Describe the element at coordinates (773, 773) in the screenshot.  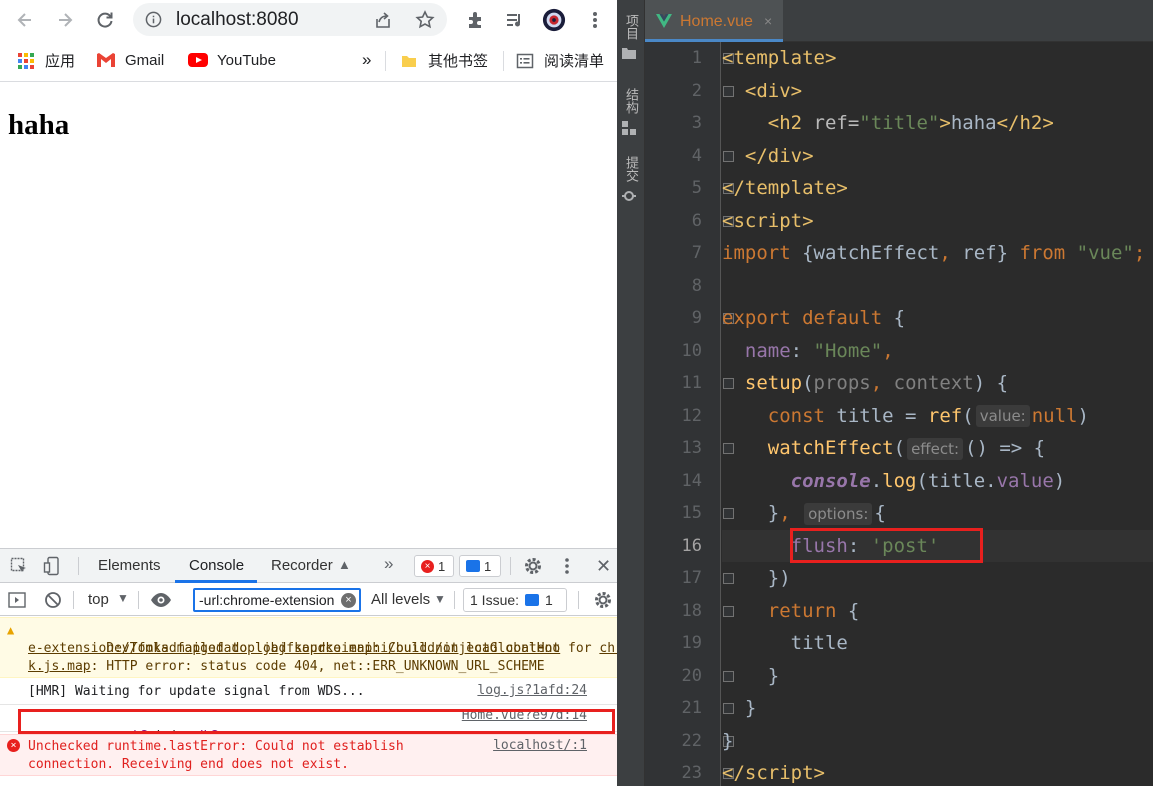
I see `code-line: </script>` at that location.